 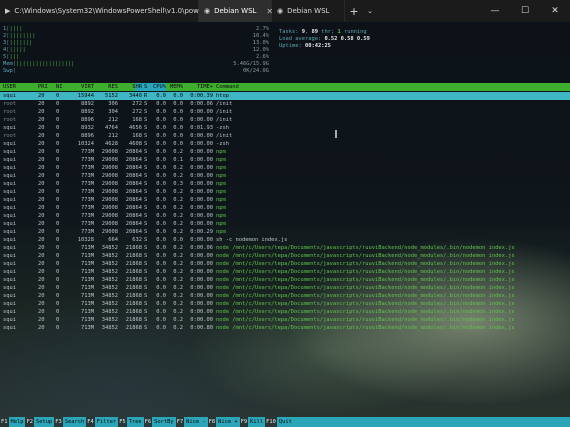 I want to click on col-user: USER, so click(x=9, y=87).